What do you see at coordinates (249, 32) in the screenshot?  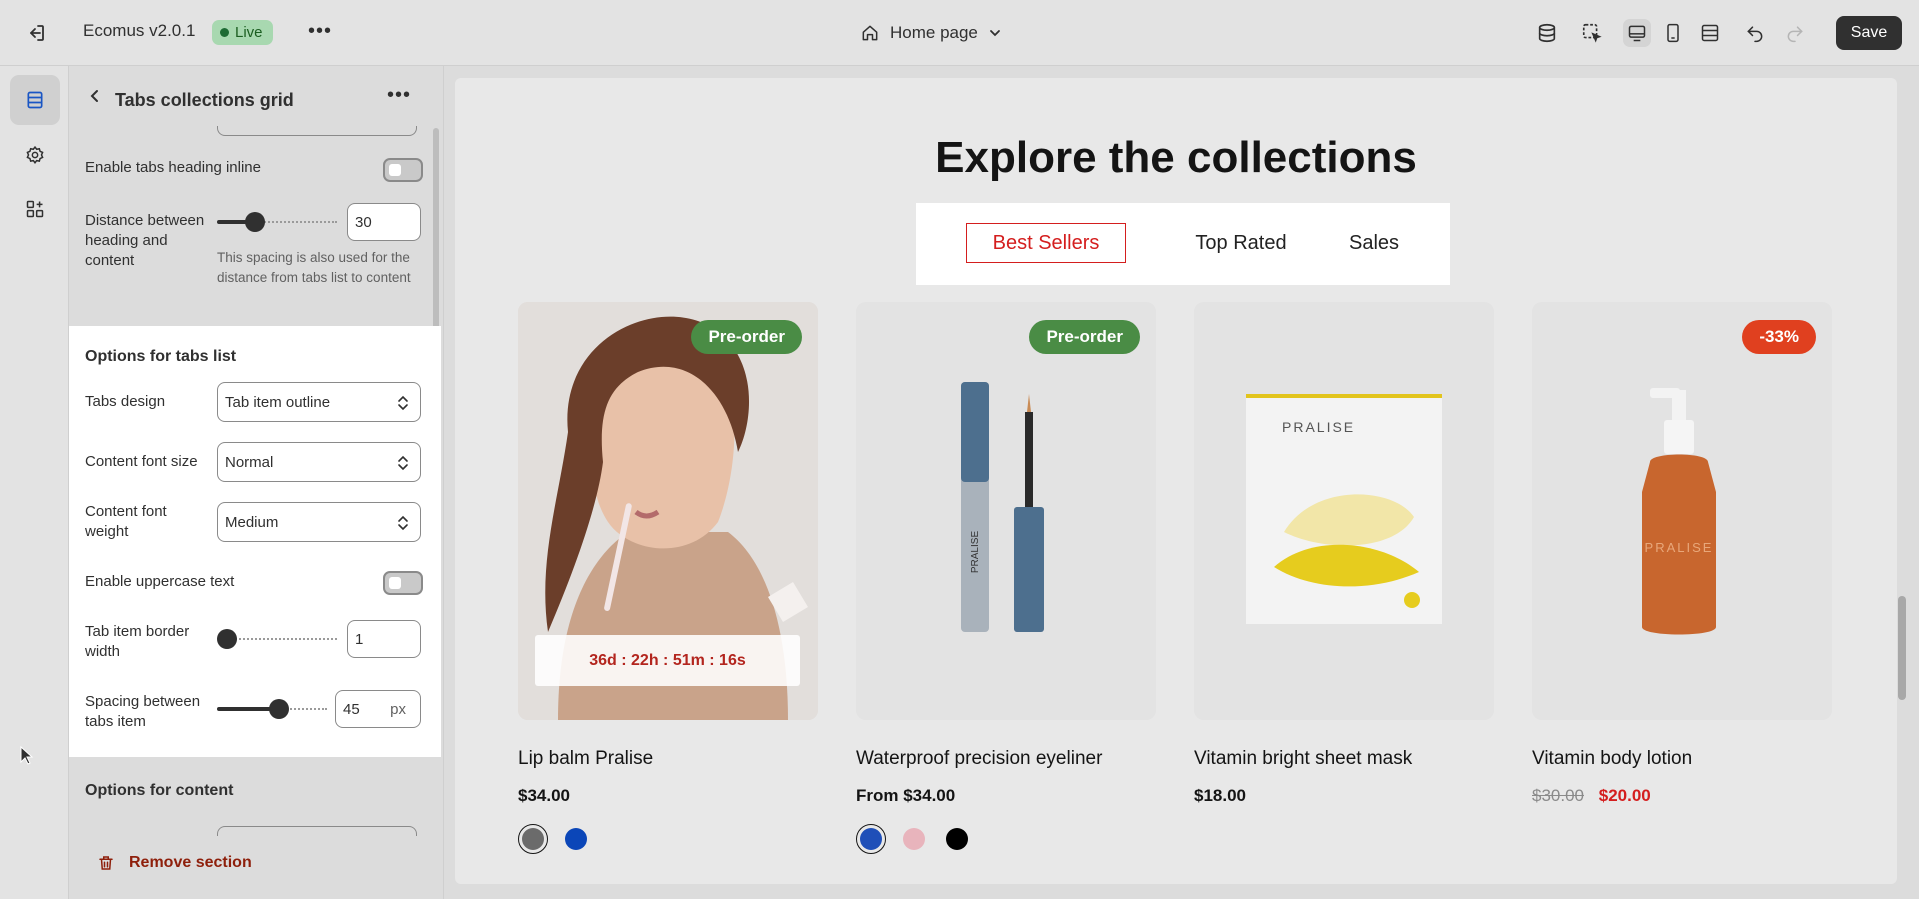 I see `live-label: Live` at bounding box center [249, 32].